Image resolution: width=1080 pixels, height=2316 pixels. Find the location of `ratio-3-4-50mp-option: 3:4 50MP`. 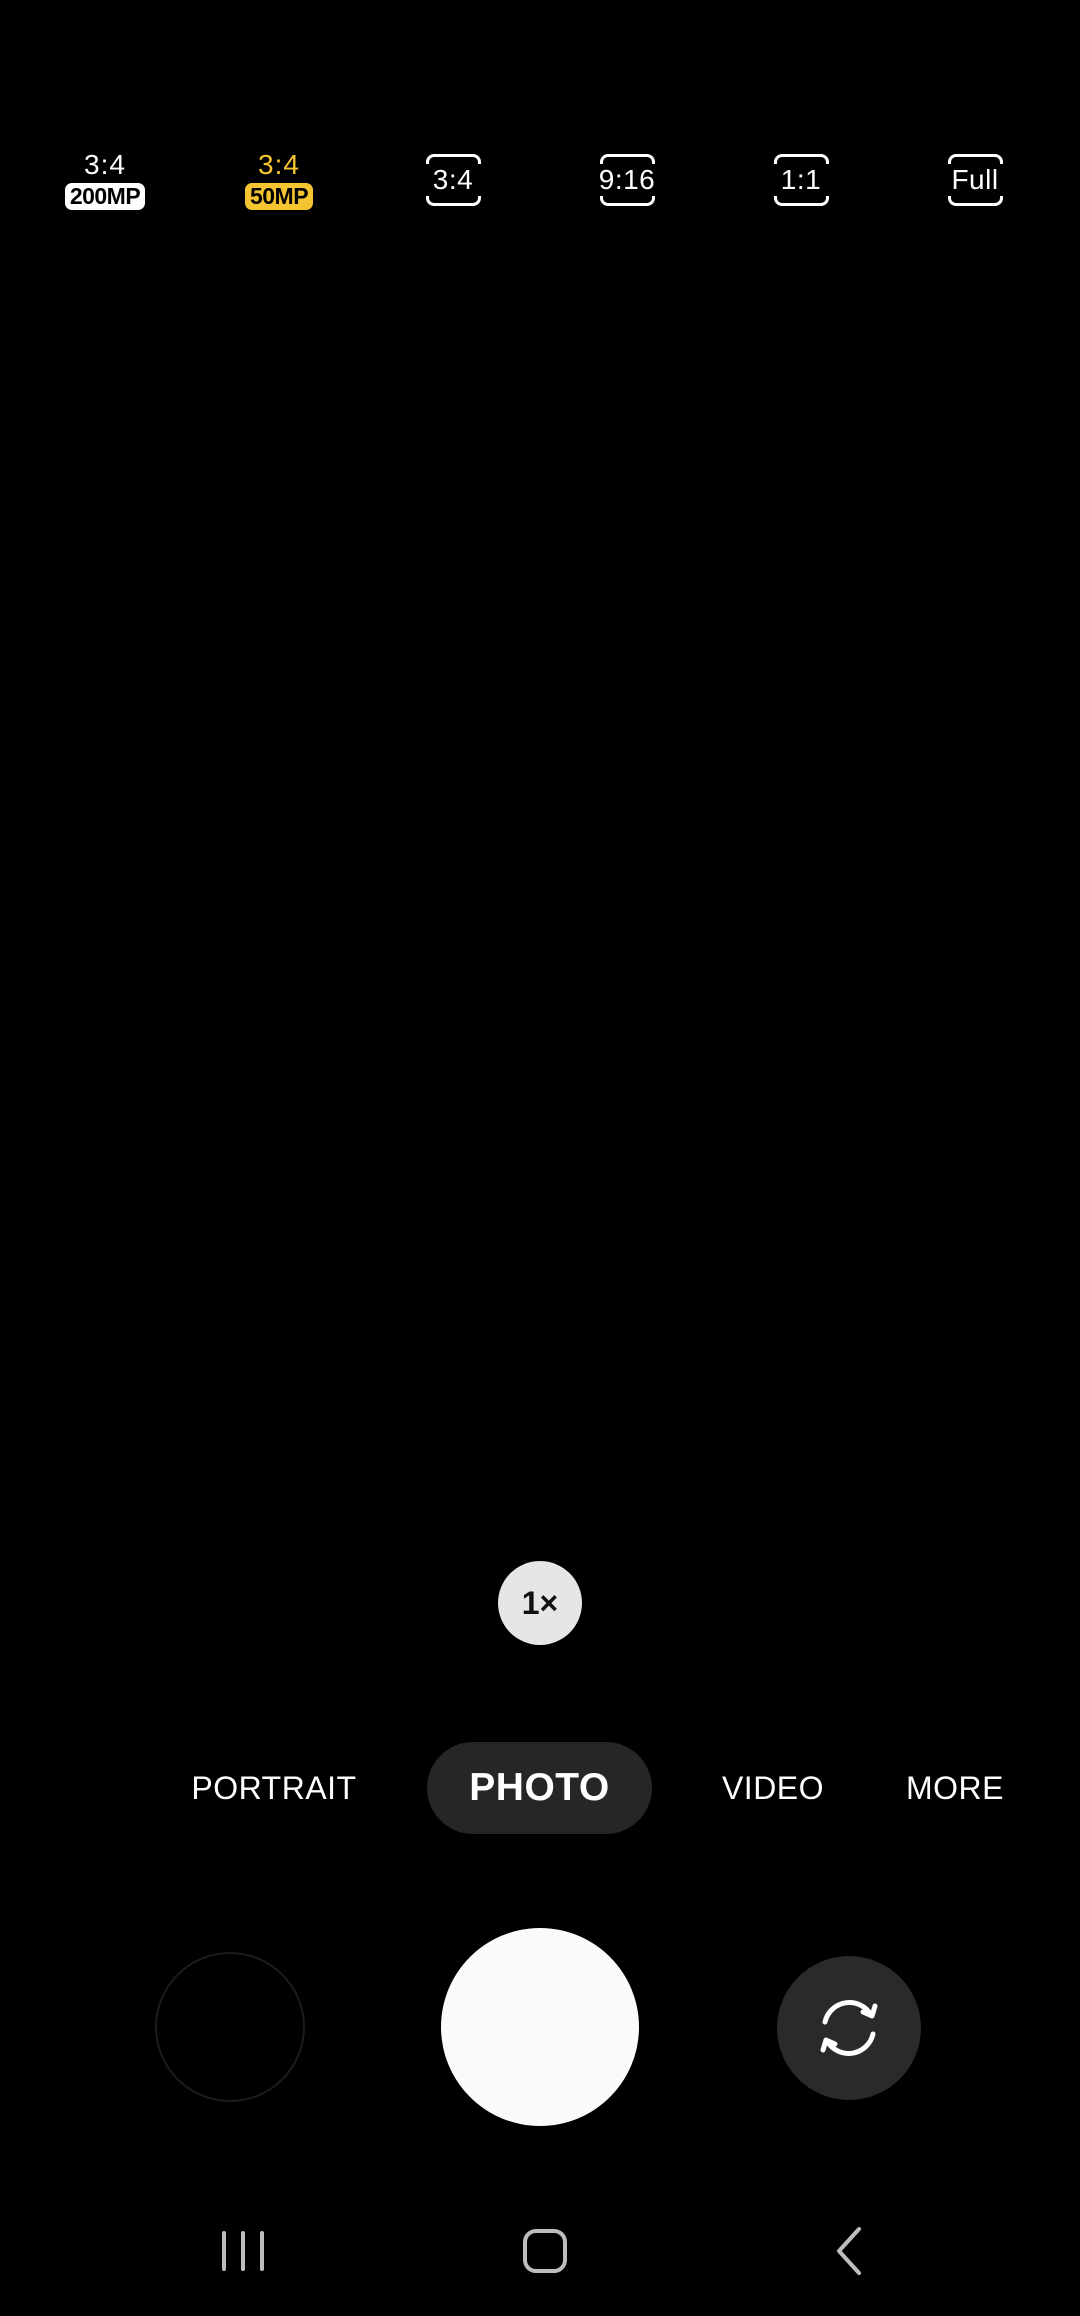

ratio-3-4-50mp-option: 3:4 50MP is located at coordinates (279, 180).